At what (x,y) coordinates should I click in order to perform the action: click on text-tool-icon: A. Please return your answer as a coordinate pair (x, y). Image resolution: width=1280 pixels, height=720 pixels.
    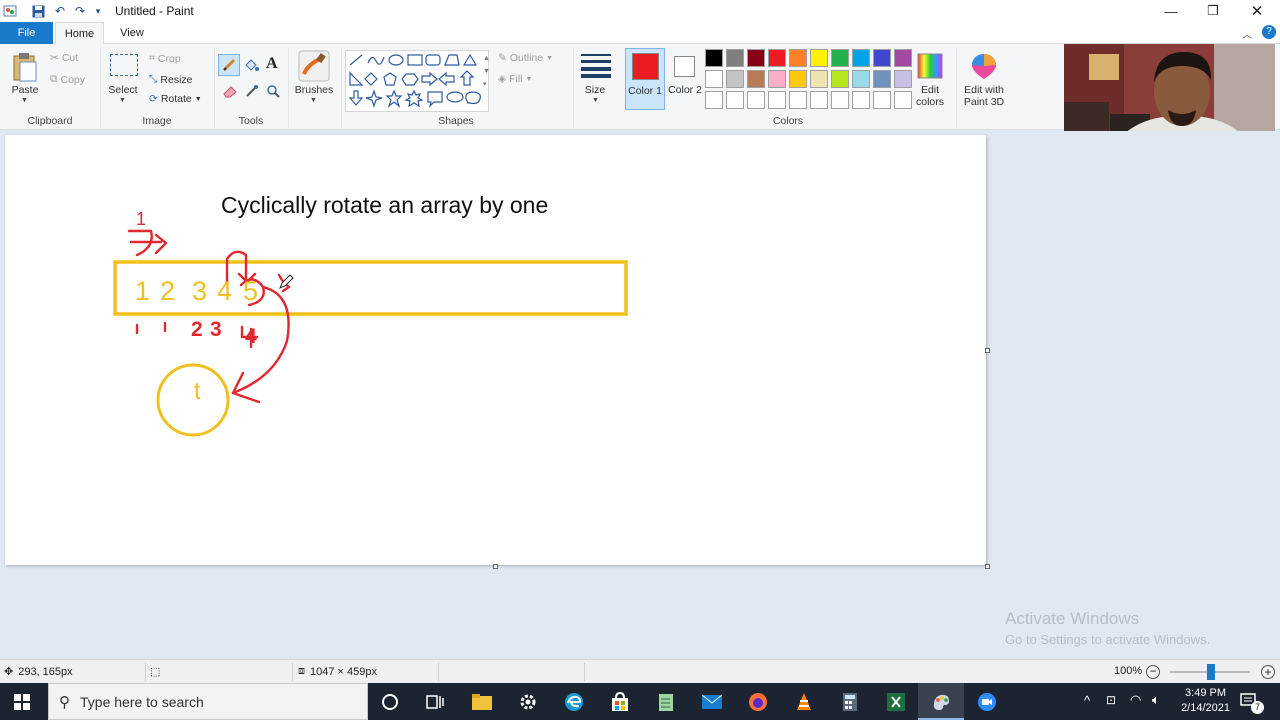
    Looking at the image, I should click on (272, 64).